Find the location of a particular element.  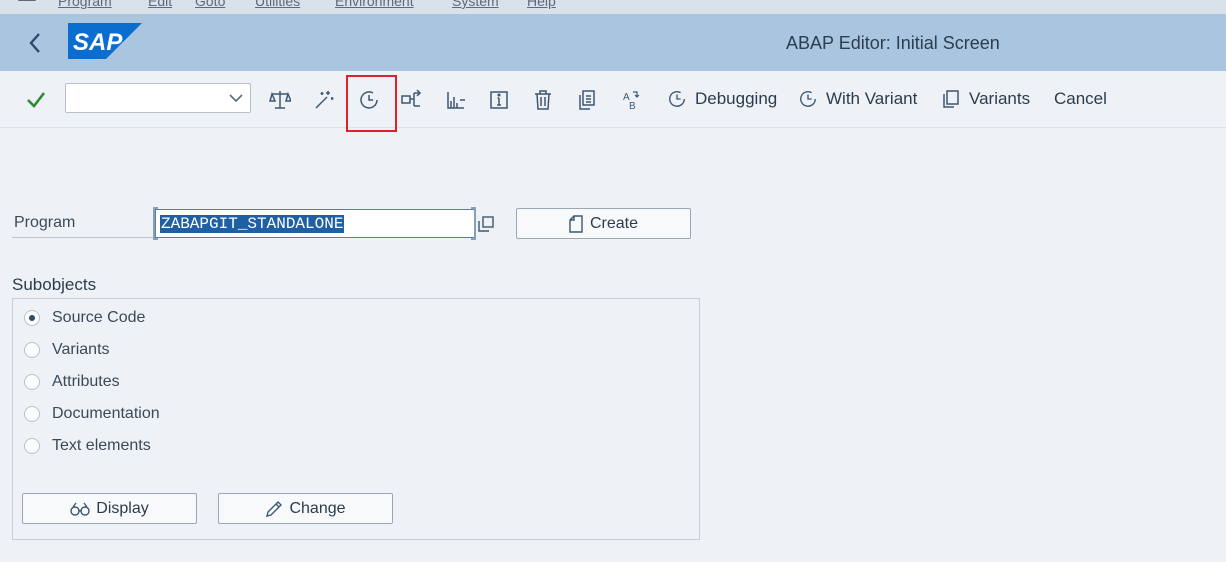

radio-documentation: Documentation is located at coordinates (92, 414).